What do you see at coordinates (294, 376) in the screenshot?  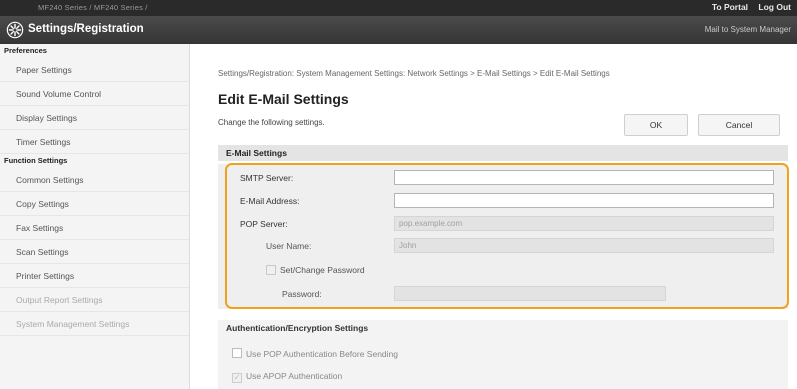 I see `apop-auth-label: Use APOP Authentication` at bounding box center [294, 376].